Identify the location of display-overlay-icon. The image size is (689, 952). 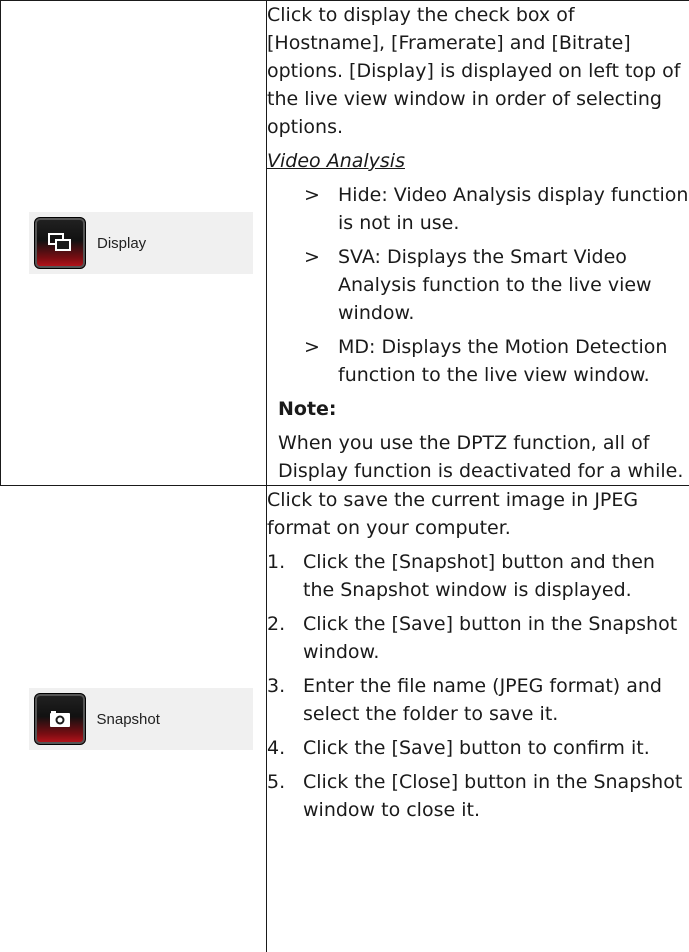
(60, 243).